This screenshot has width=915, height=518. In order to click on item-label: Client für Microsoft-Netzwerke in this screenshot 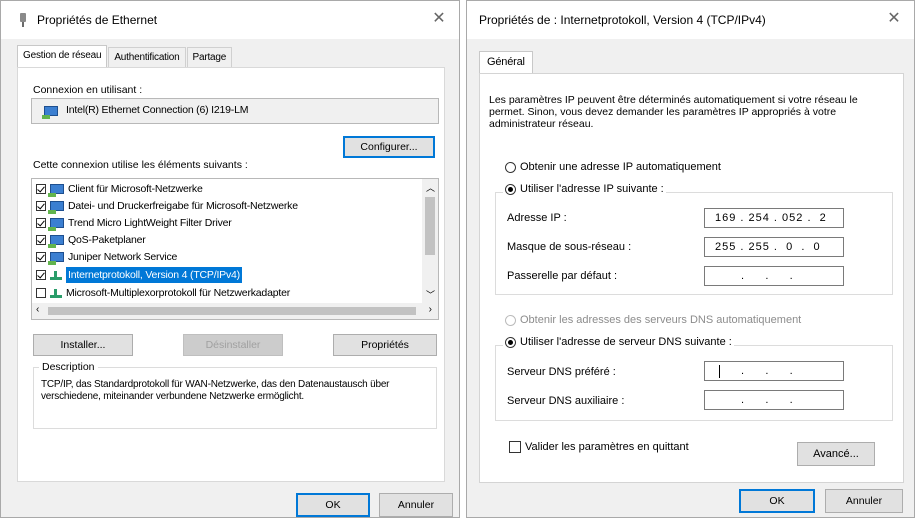, I will do `click(135, 189)`.